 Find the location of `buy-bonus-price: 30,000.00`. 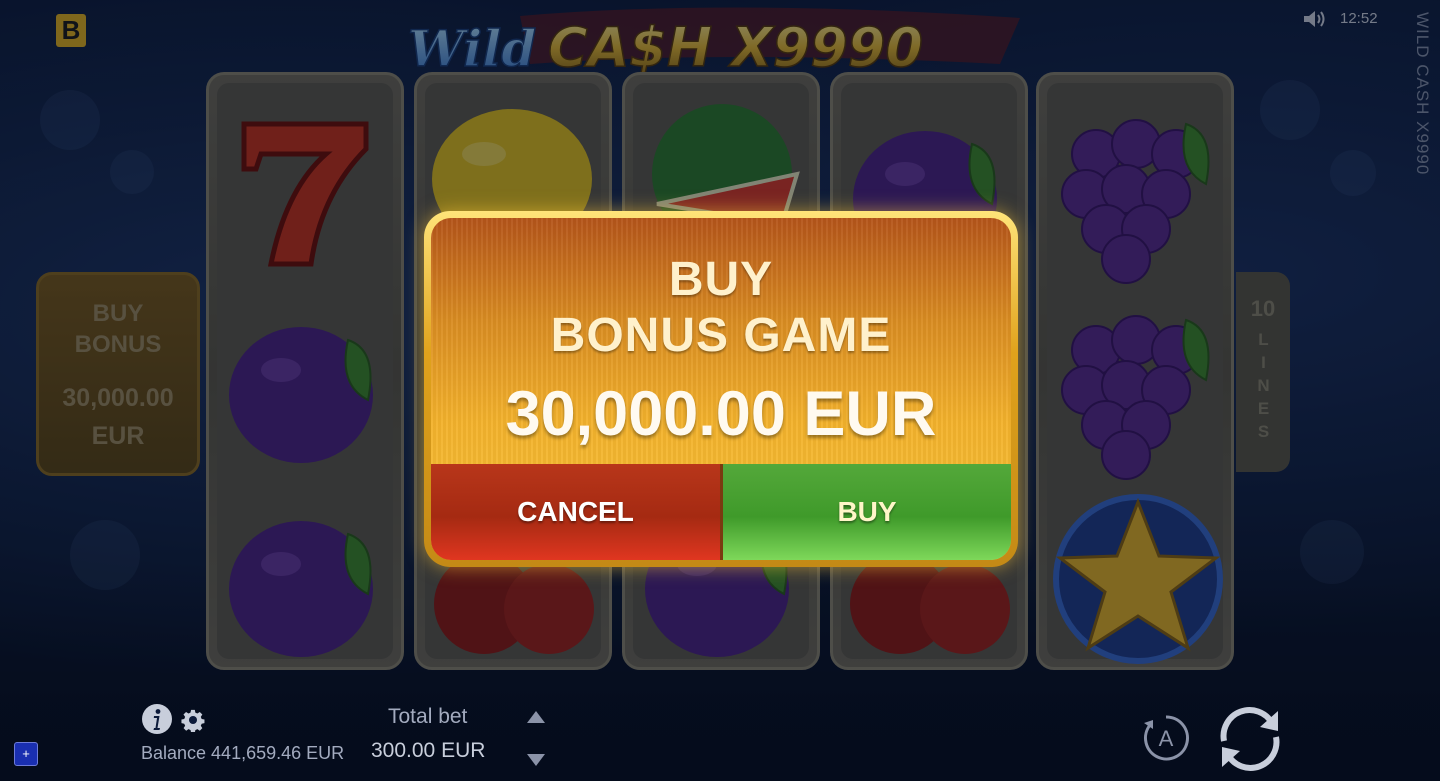

buy-bonus-price: 30,000.00 is located at coordinates (118, 397).